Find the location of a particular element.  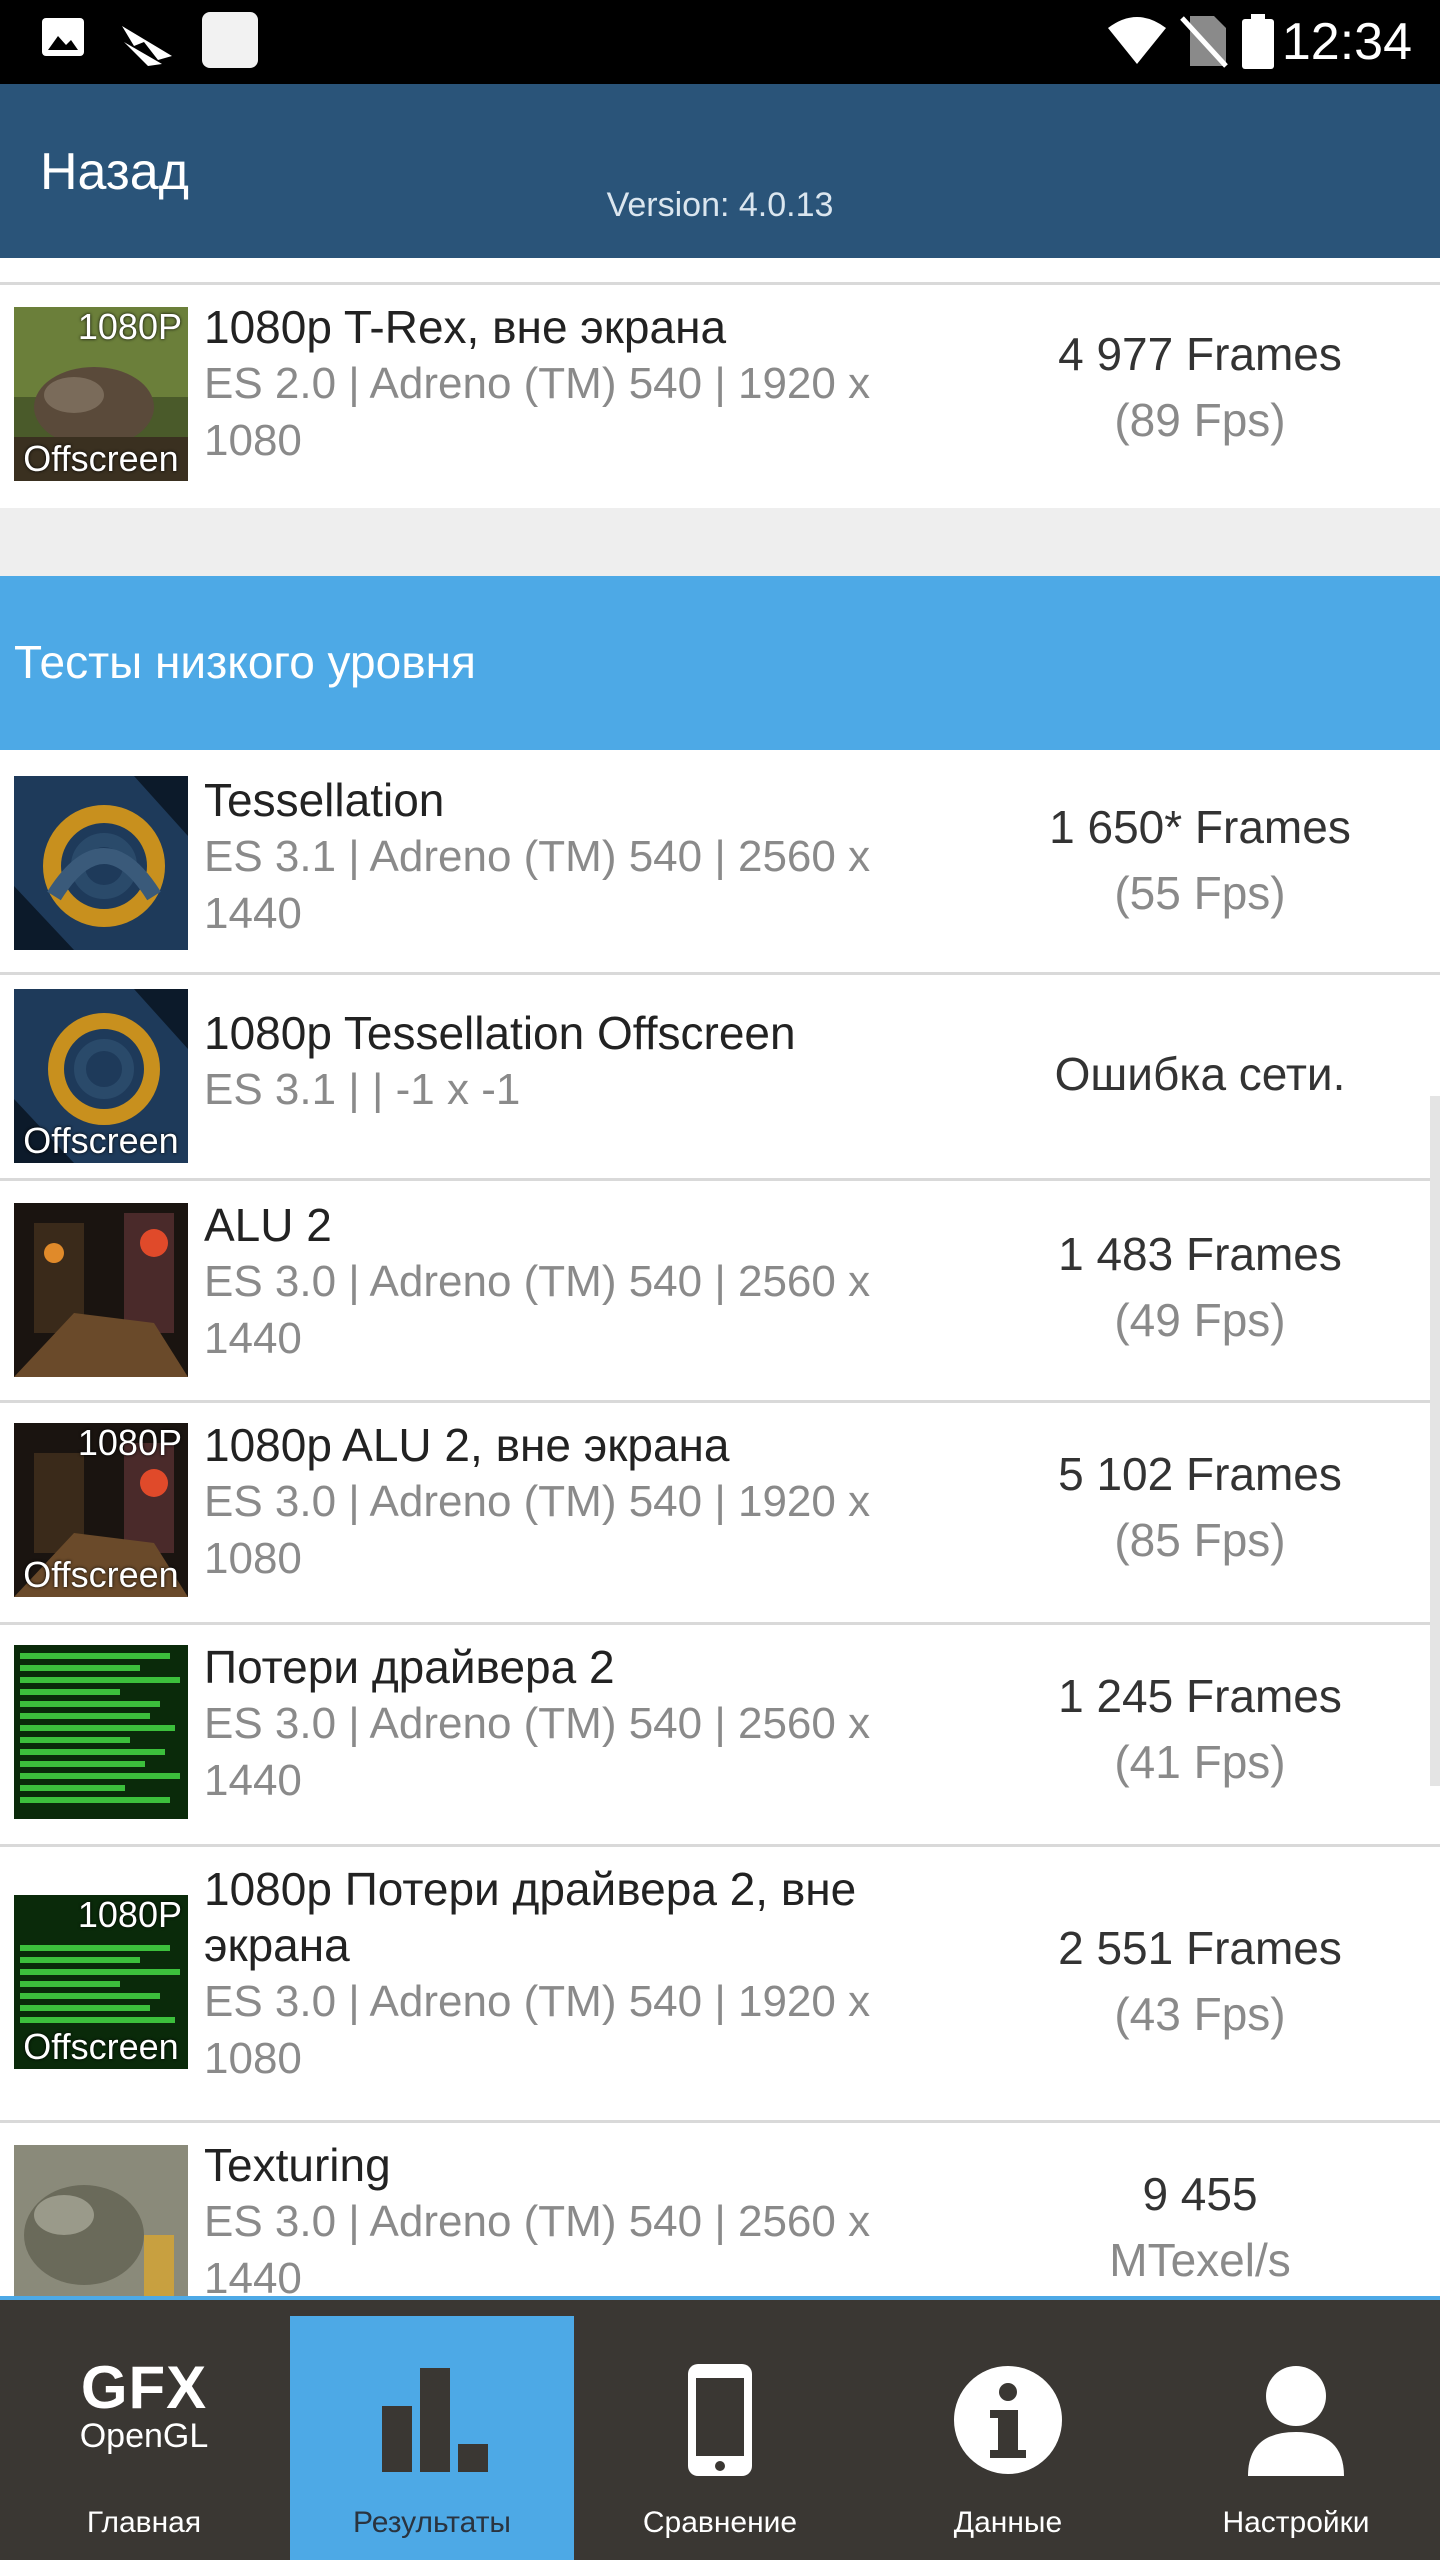

nav-home: GFX OpenGL Главная is located at coordinates (144, 2438).